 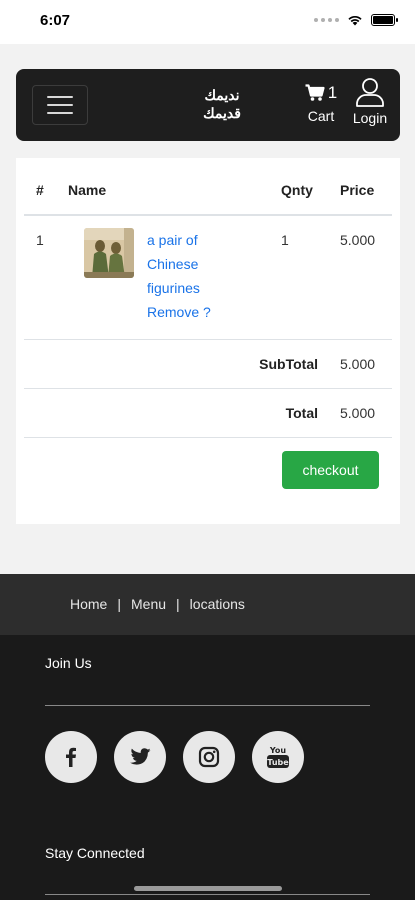 I want to click on join-us-title: Join Us, so click(x=68, y=663).